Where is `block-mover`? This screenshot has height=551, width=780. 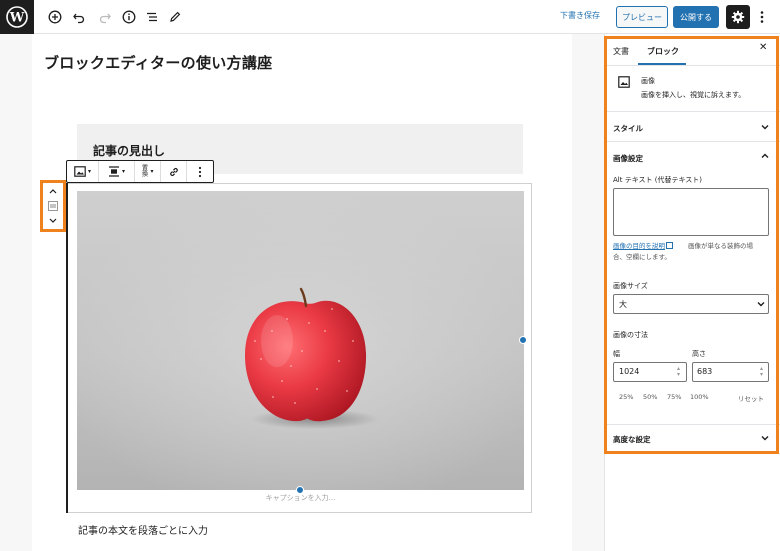 block-mover is located at coordinates (53, 206).